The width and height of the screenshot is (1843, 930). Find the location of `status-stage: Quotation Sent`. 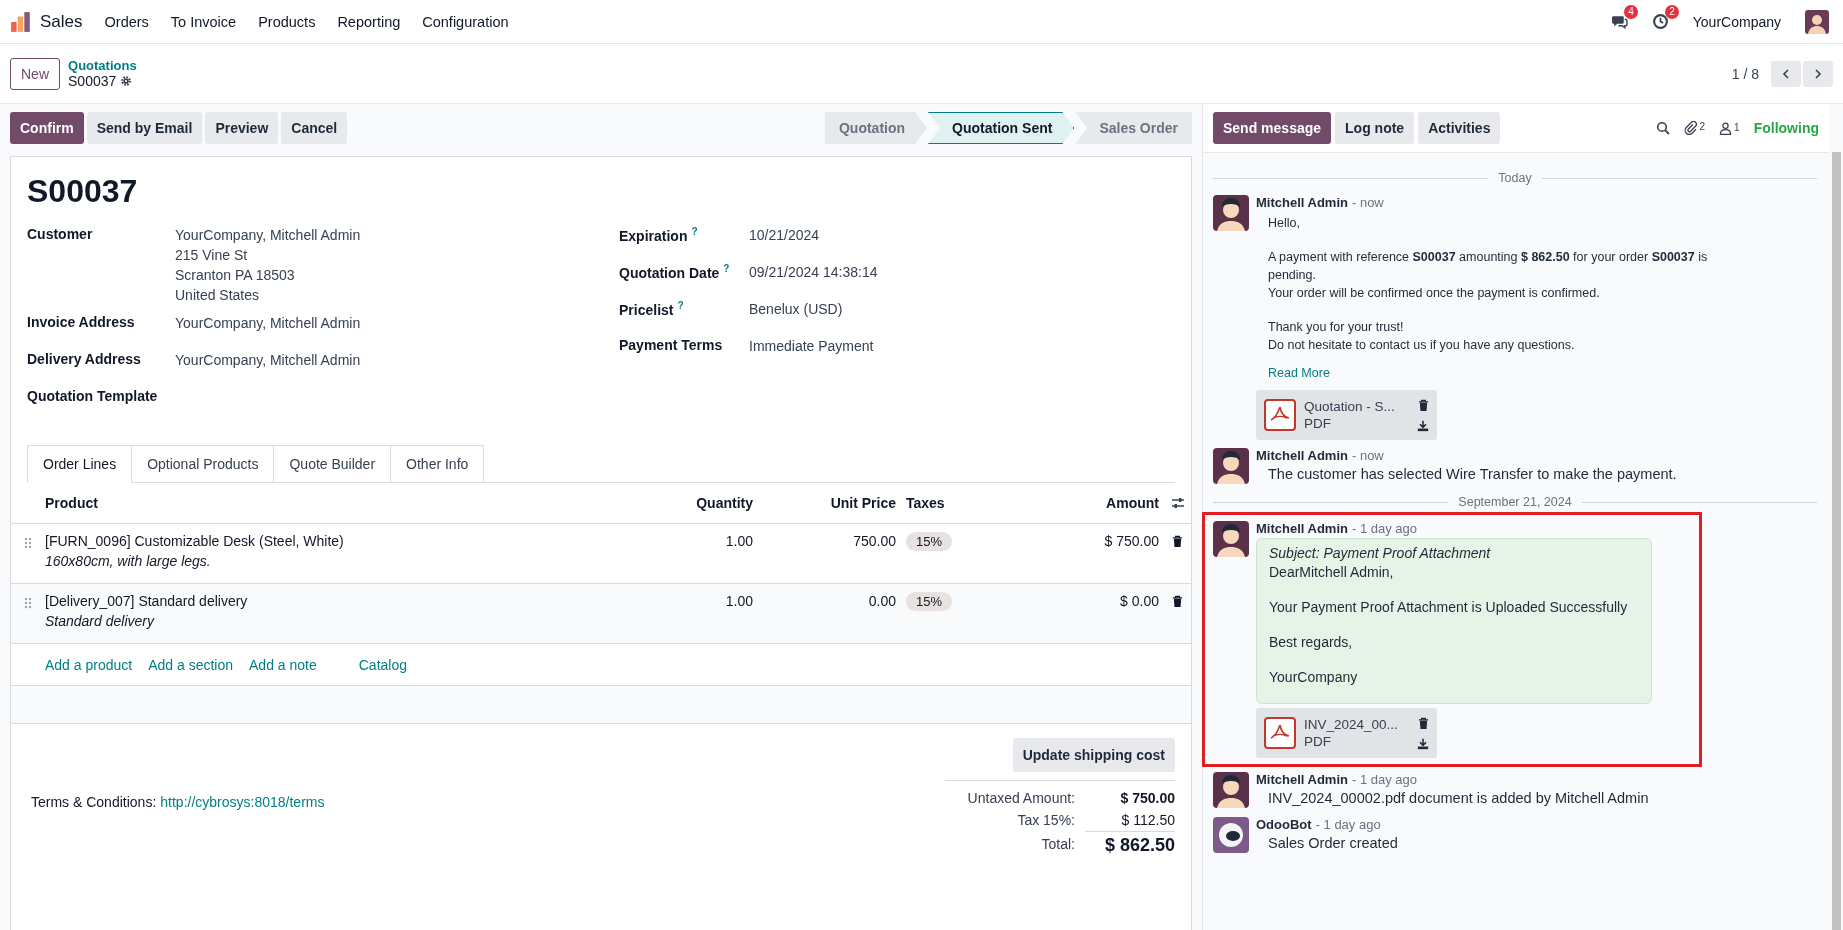

status-stage: Quotation Sent is located at coordinates (1001, 128).